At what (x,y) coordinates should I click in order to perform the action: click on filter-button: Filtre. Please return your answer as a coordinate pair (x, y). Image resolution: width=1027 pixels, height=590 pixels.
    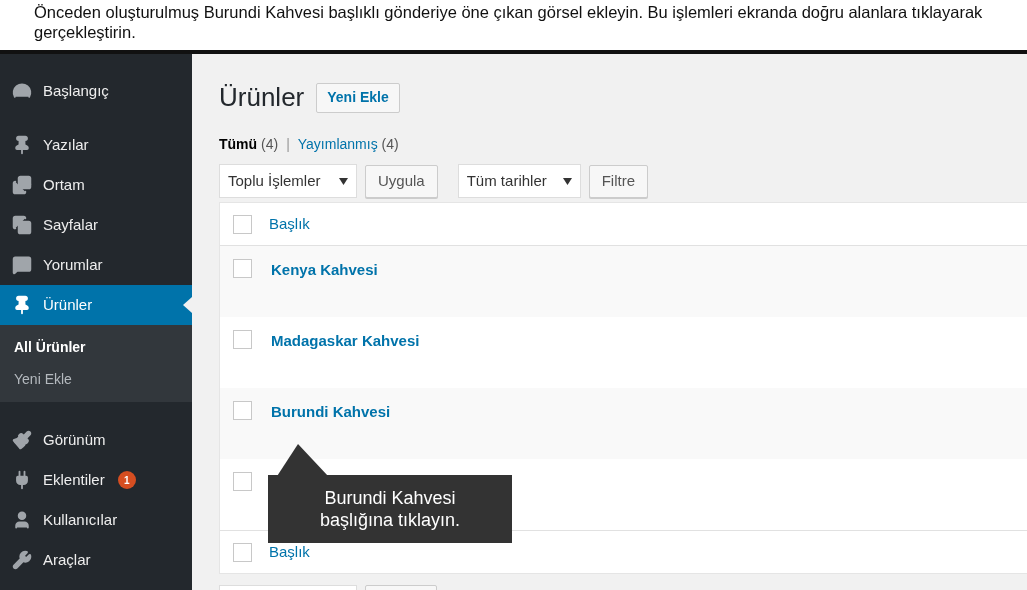
    Looking at the image, I should click on (618, 181).